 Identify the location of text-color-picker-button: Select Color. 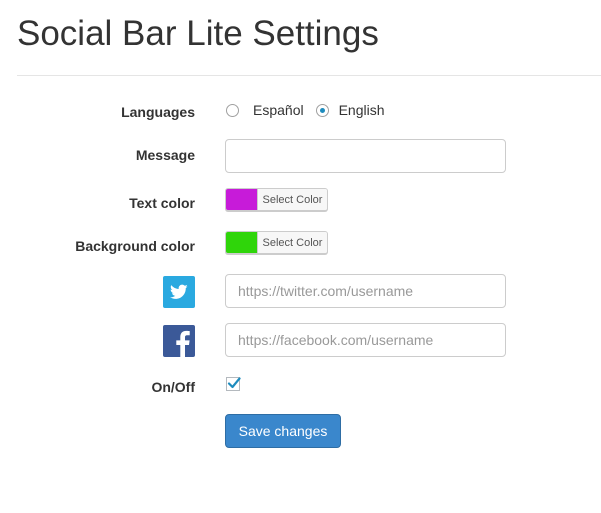
(276, 199).